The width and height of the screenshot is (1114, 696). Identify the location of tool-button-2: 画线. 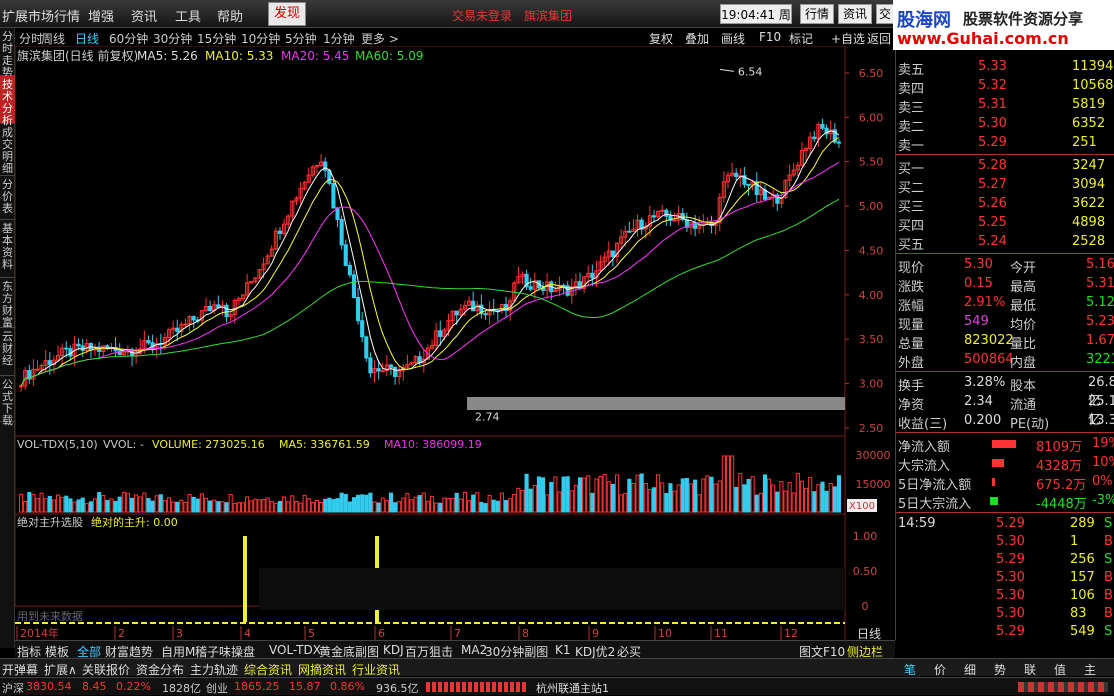
(733, 38).